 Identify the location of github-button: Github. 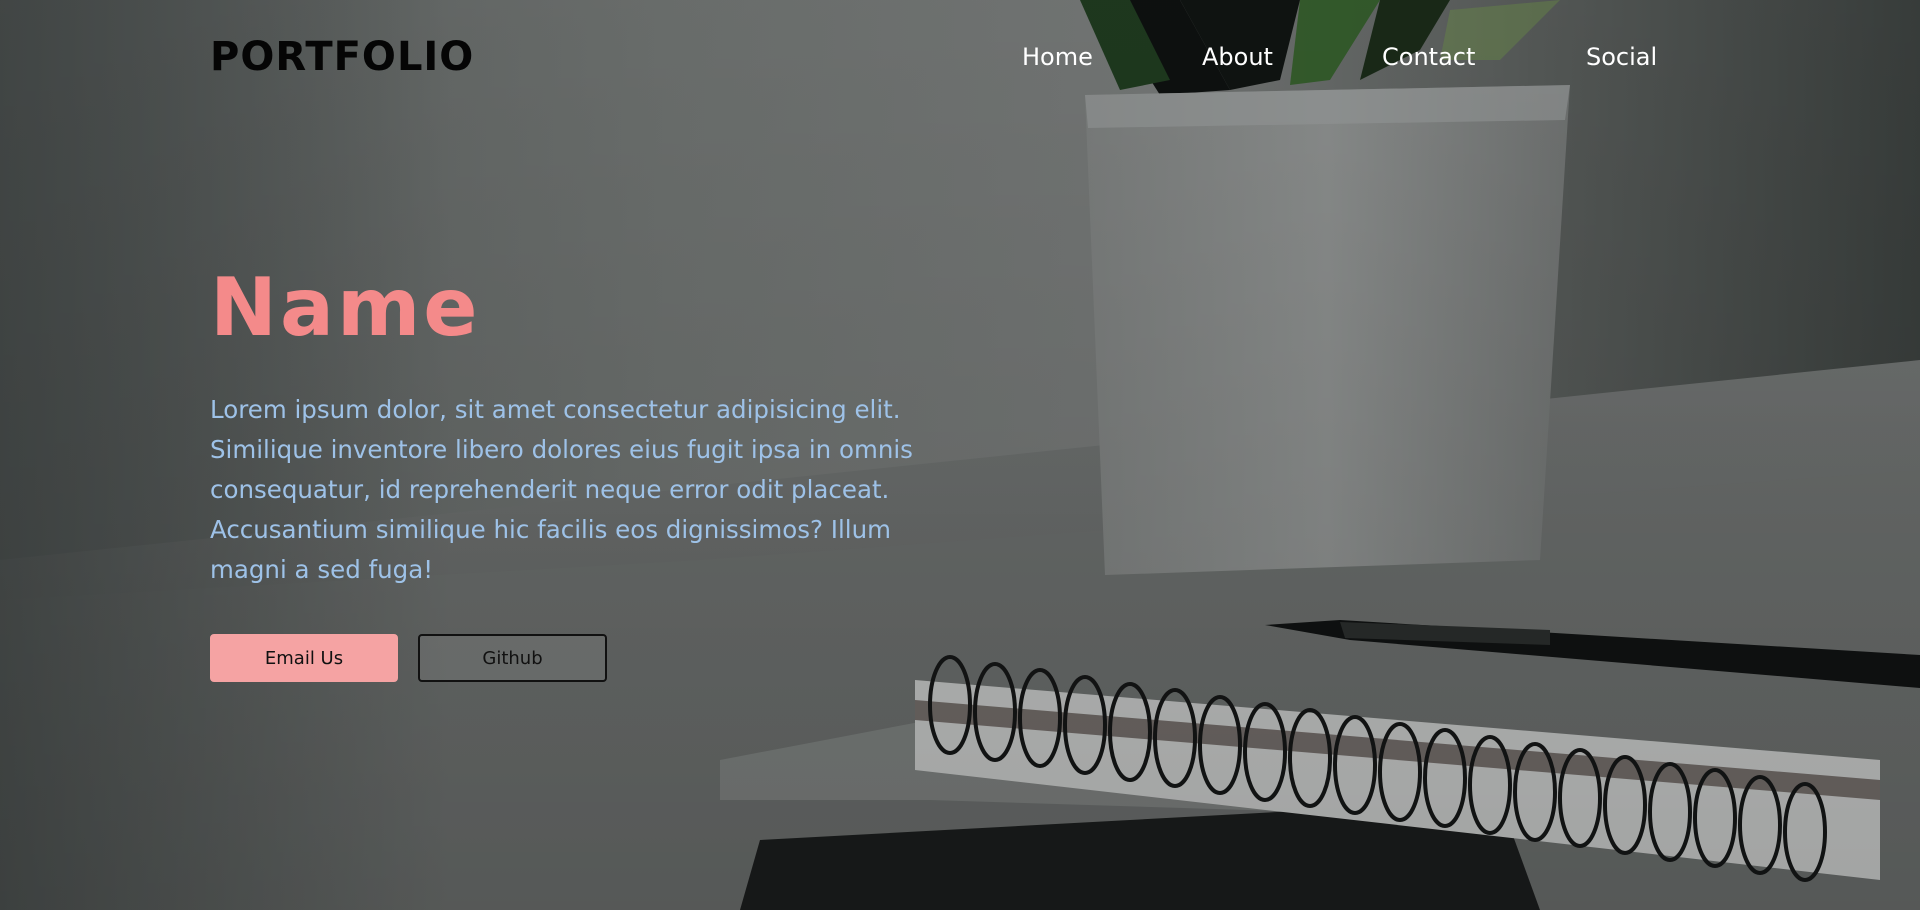
(512, 658).